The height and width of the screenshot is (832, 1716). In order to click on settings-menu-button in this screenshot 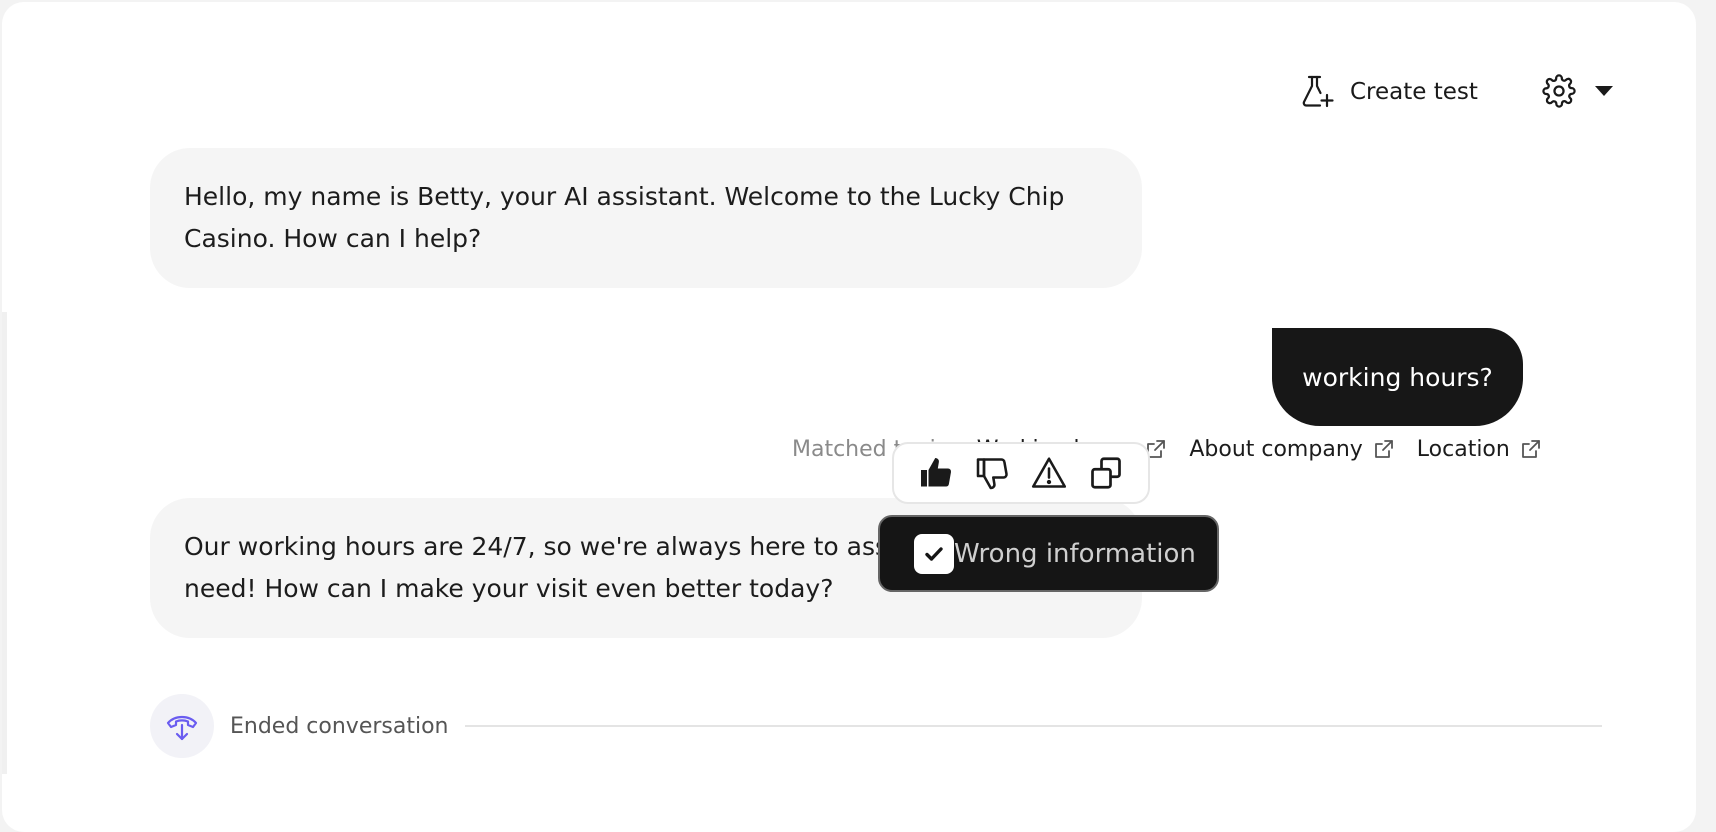, I will do `click(1578, 91)`.